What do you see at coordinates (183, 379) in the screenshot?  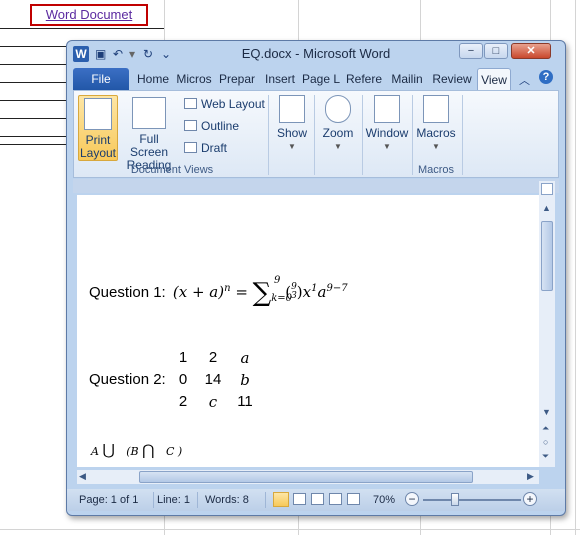 I see `matrix-cell: 0` at bounding box center [183, 379].